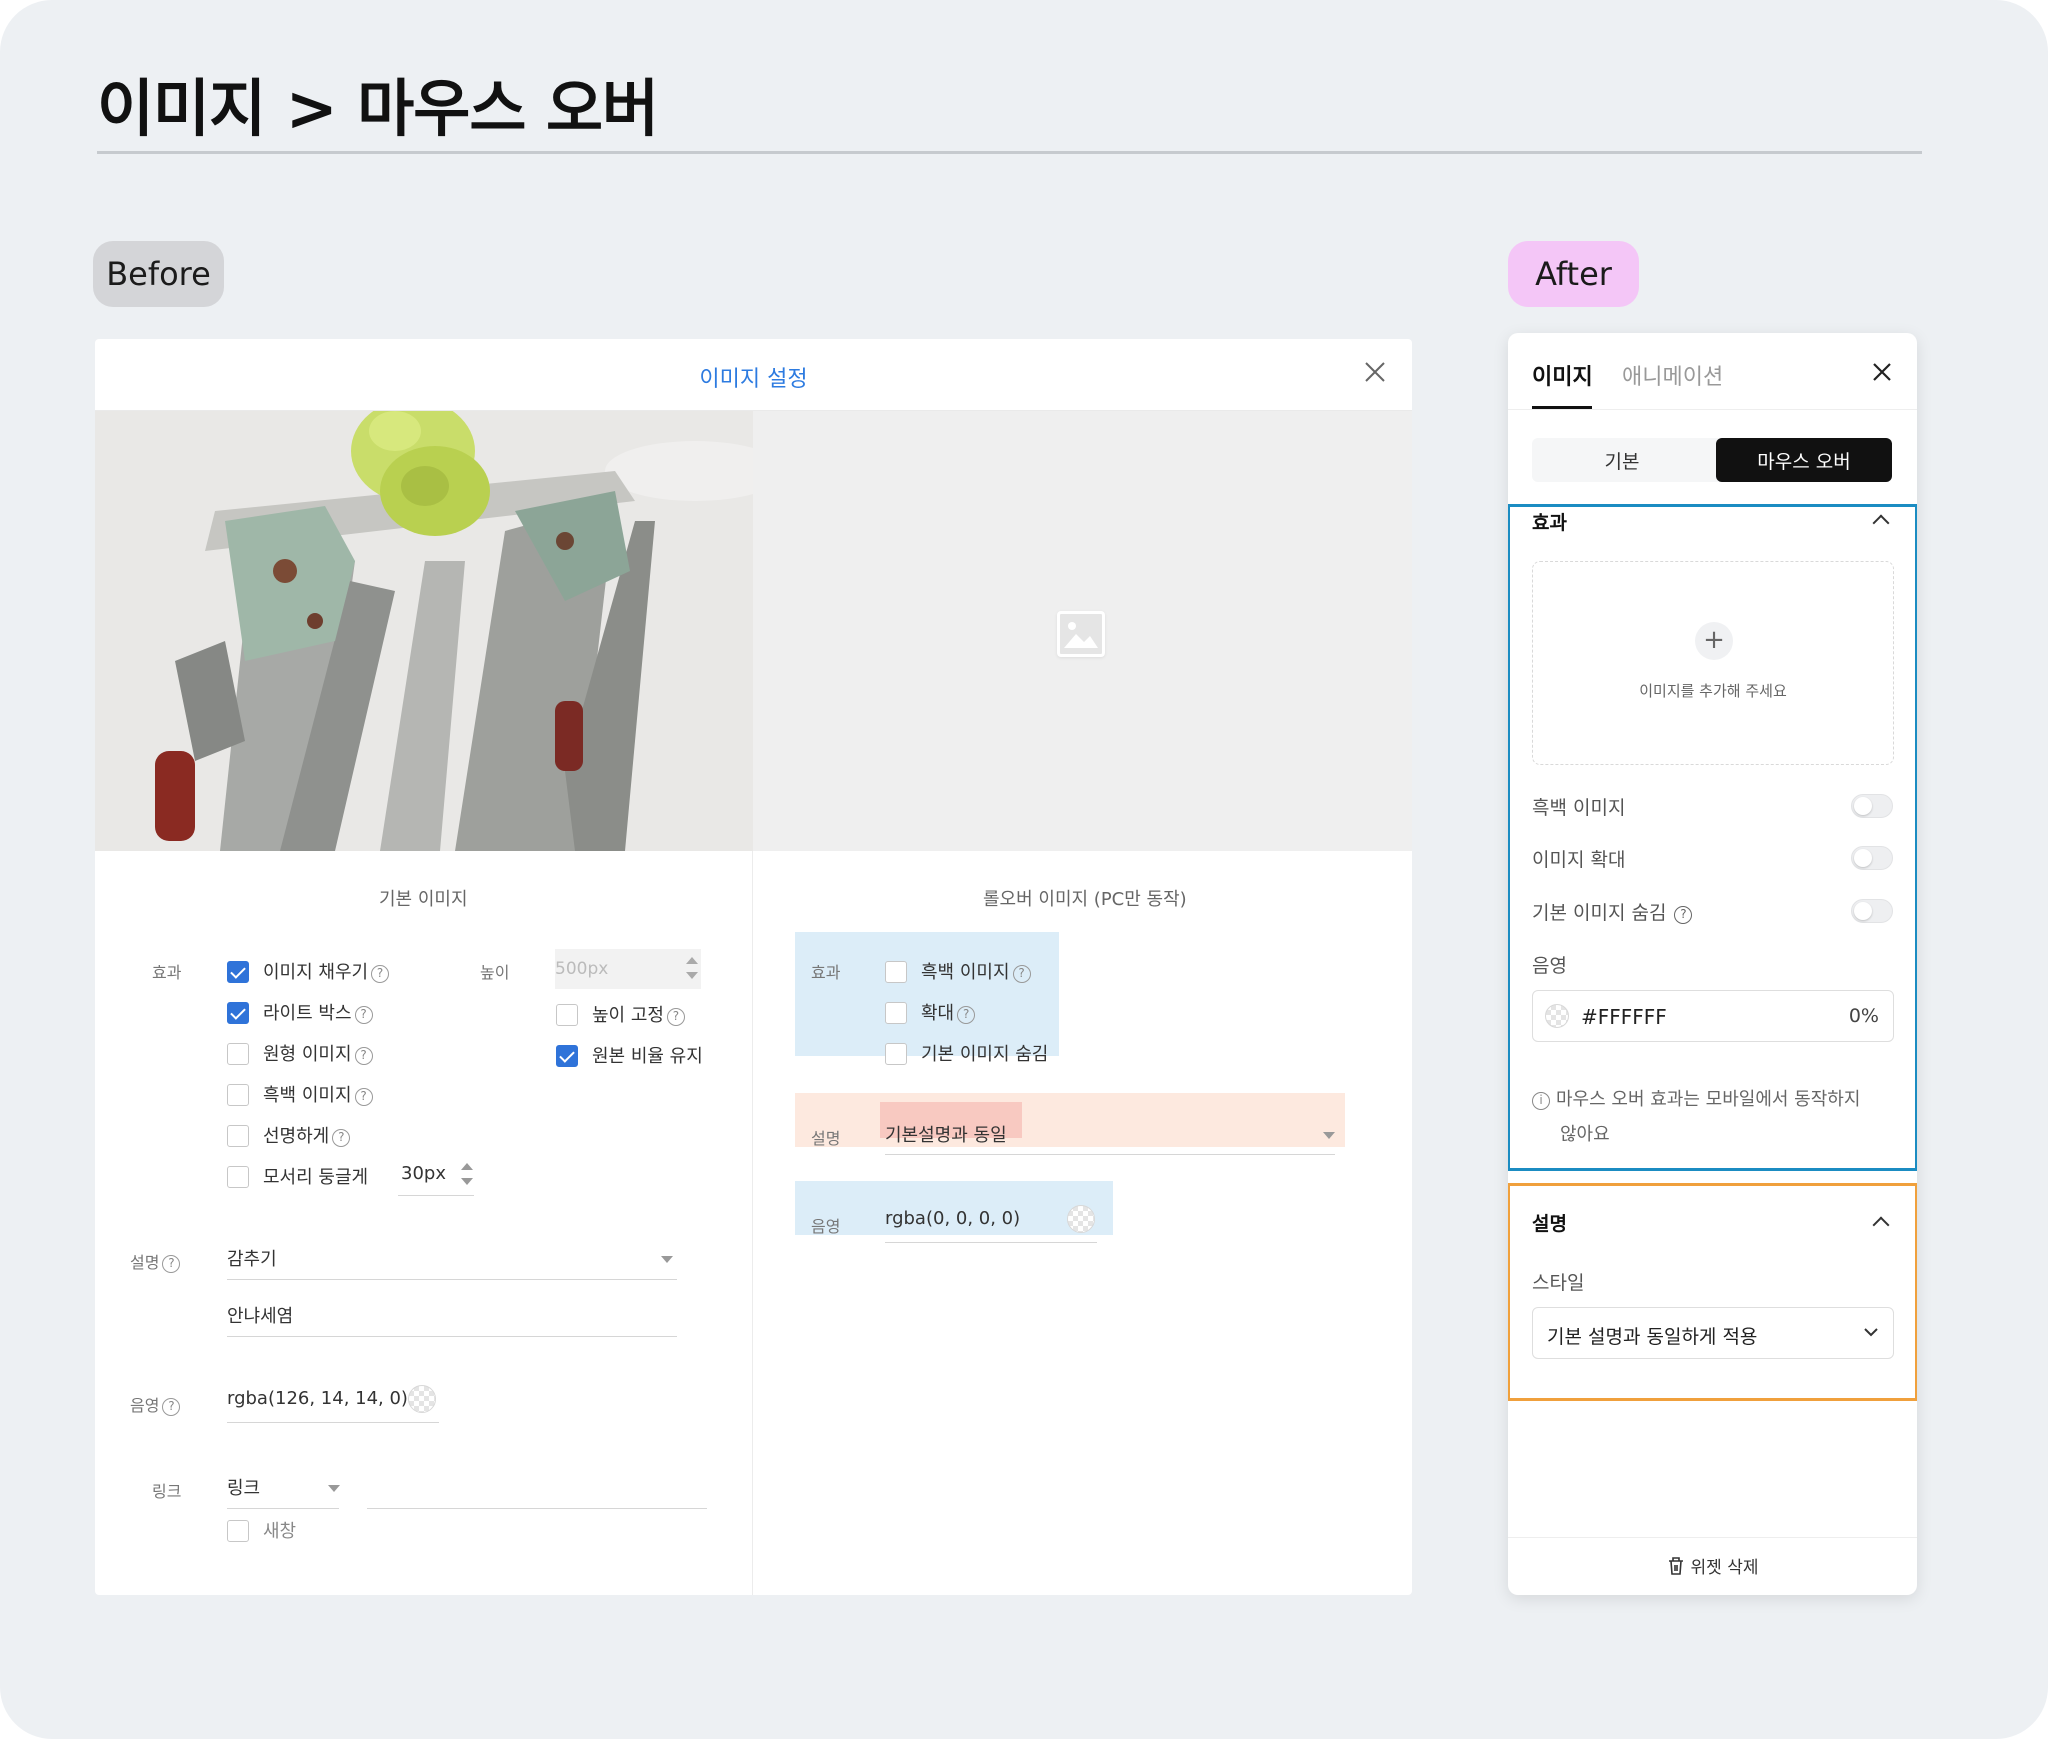 The width and height of the screenshot is (2048, 1739). Describe the element at coordinates (1713, 1016) in the screenshot. I see `shadow-color-input: #FFFFFF 0%` at that location.